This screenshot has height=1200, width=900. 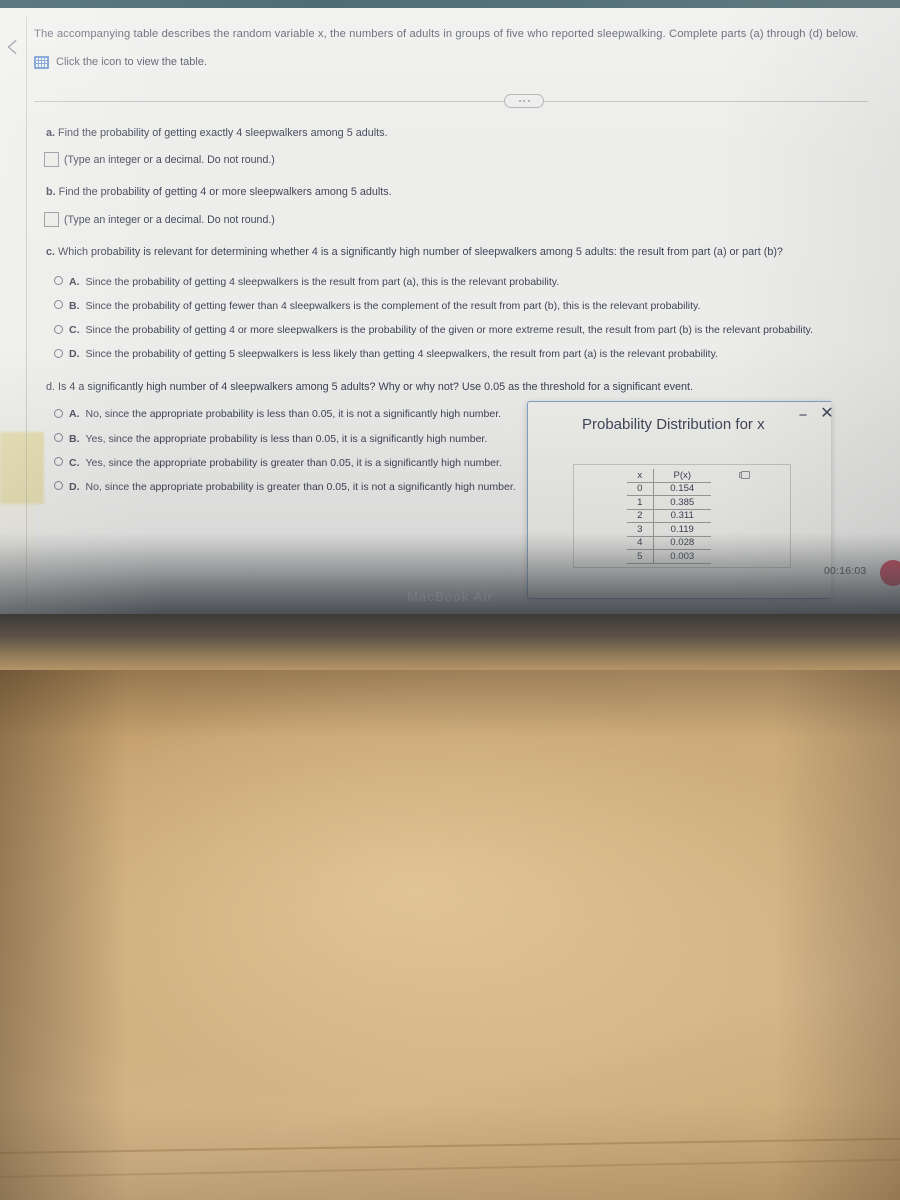 I want to click on part-b-input, so click(x=51, y=220).